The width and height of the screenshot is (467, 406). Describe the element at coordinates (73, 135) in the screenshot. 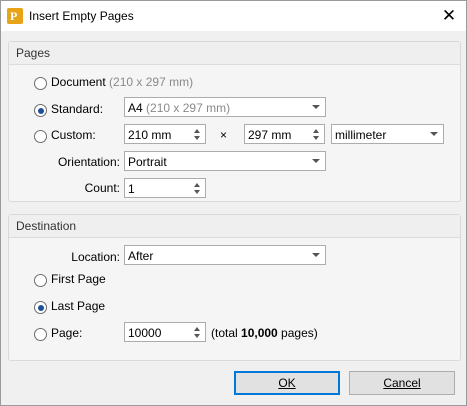

I see `custom-label: Custom:` at that location.